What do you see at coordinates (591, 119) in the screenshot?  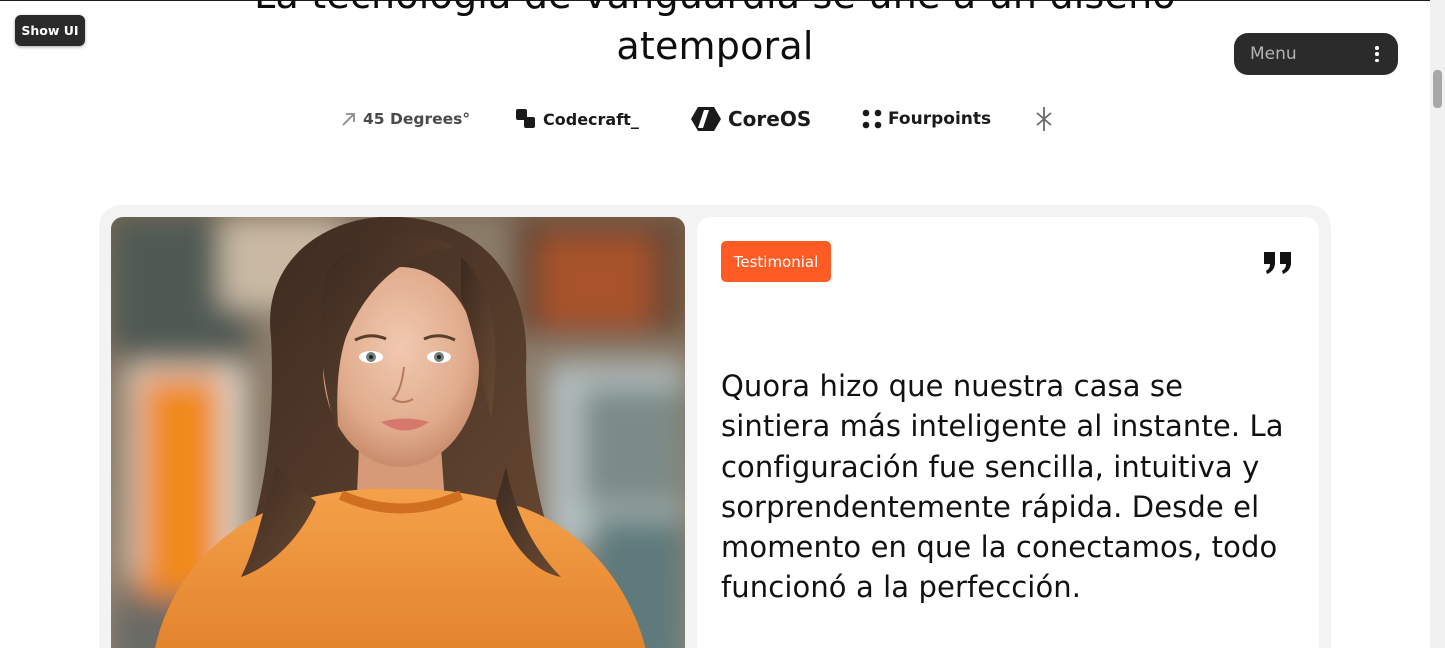 I see `logo-codecraft-label: Codecraft_` at bounding box center [591, 119].